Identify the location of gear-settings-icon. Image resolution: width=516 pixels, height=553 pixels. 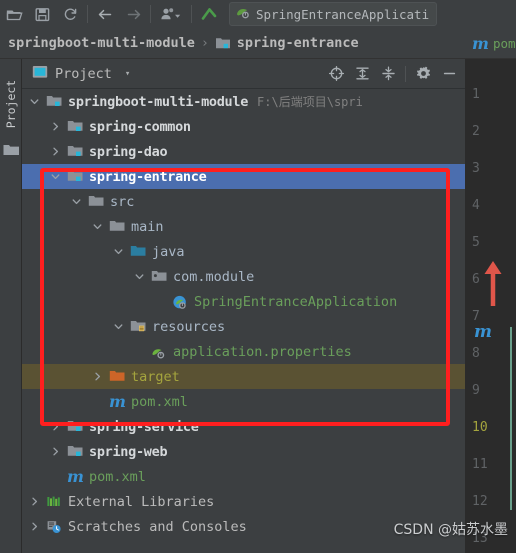
(423, 74).